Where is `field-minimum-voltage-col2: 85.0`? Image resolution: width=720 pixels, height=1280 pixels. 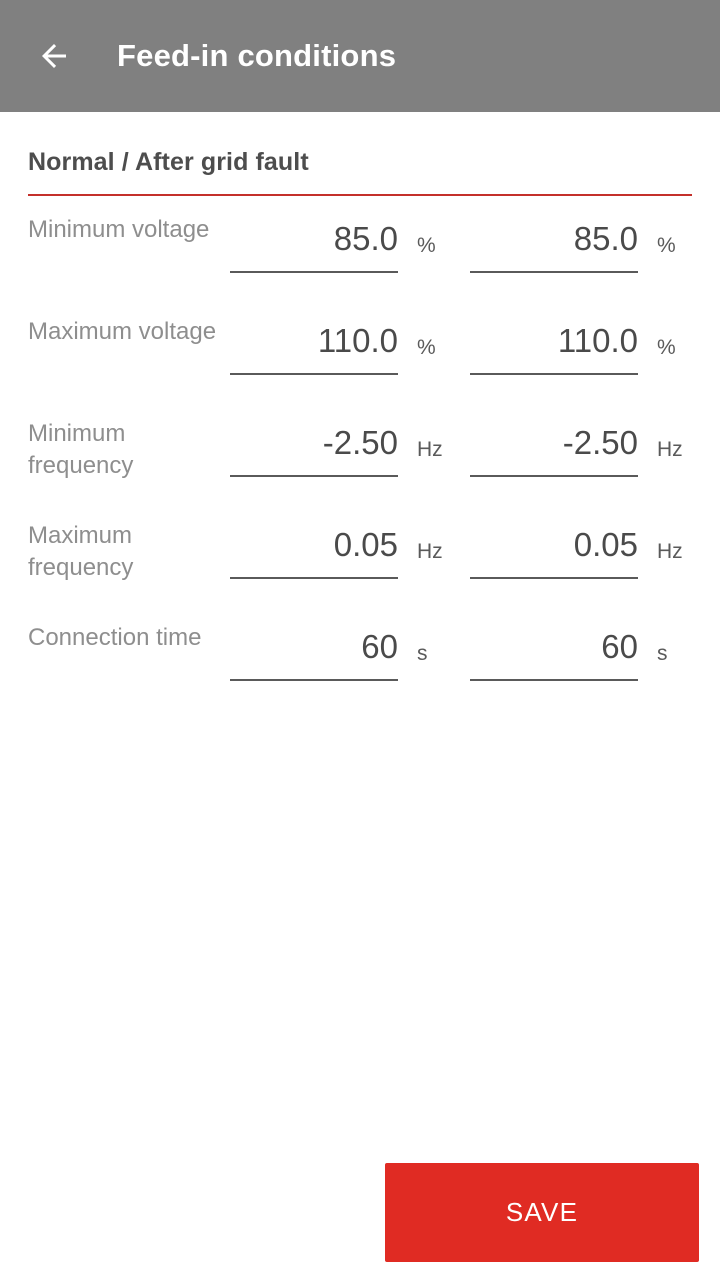
field-minimum-voltage-col2: 85.0 is located at coordinates (554, 244).